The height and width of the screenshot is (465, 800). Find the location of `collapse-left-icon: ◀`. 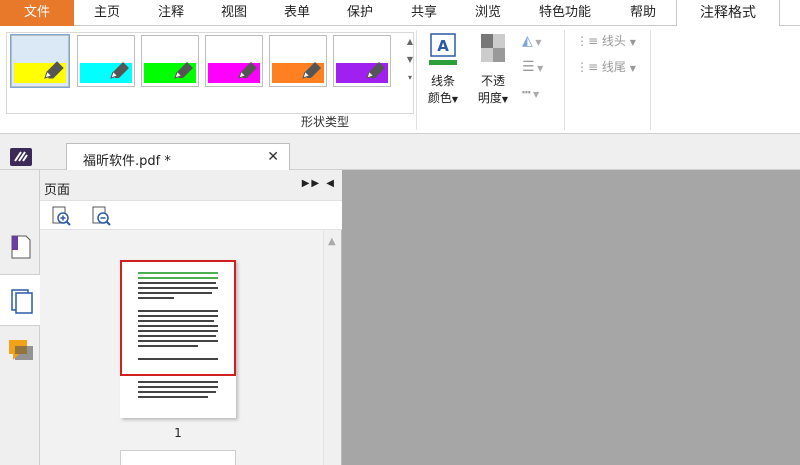

collapse-left-icon: ◀ is located at coordinates (331, 183).